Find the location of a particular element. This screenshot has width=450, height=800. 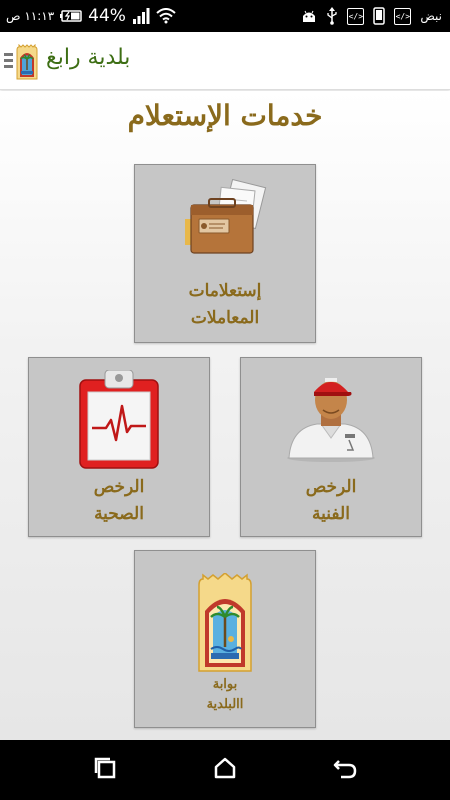

tile-municipality-portal: بوابة االبلدية is located at coordinates (225, 639).